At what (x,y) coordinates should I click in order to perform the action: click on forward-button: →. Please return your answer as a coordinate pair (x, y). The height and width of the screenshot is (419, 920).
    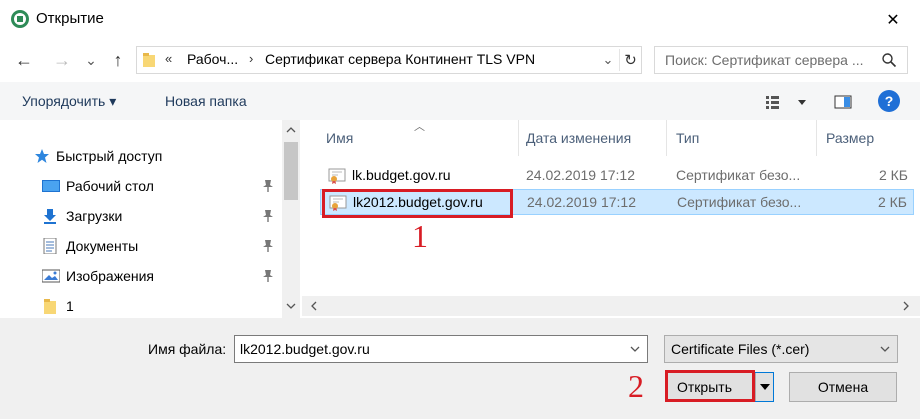
    Looking at the image, I should click on (62, 60).